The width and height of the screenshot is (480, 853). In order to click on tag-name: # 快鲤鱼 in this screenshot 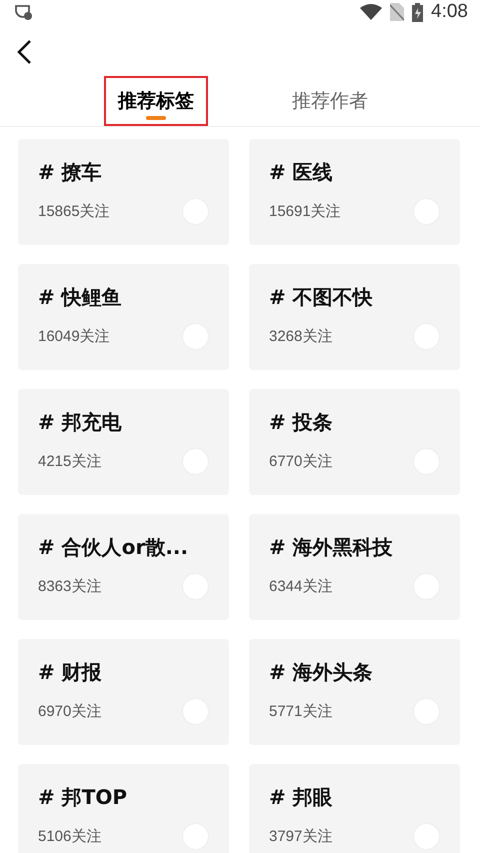, I will do `click(80, 297)`.